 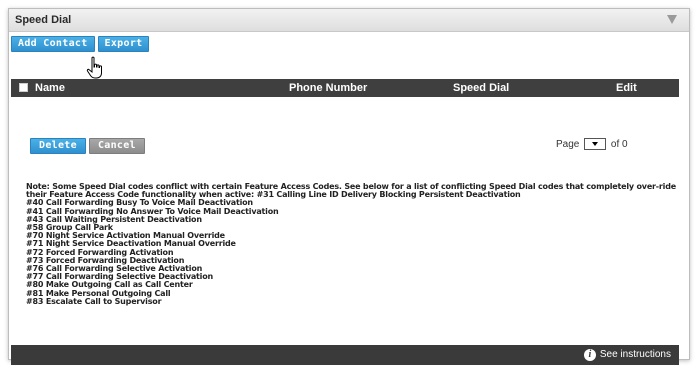 I want to click on select-all-checkbox, so click(x=23, y=87).